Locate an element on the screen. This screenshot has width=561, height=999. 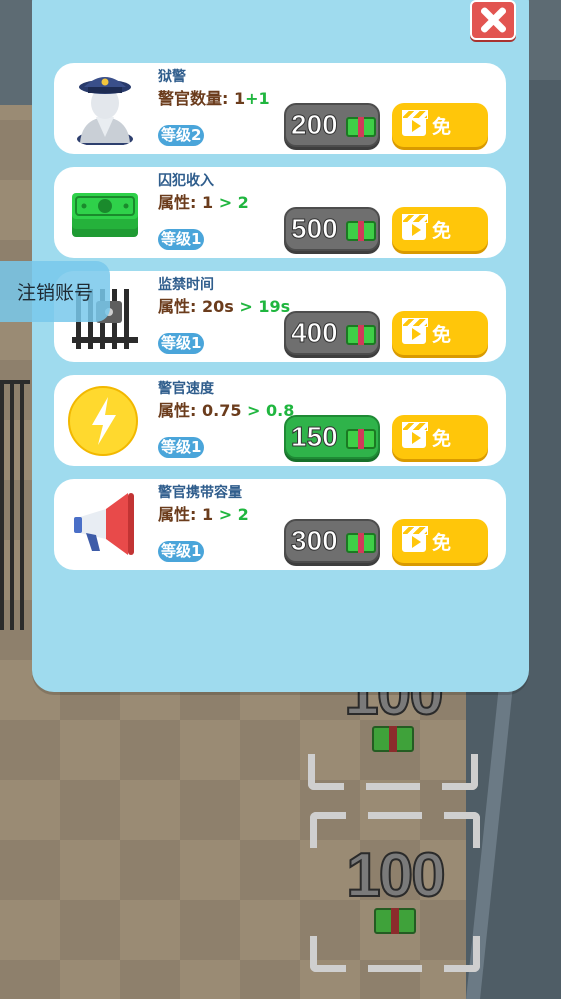
fence is located at coordinates (15, 505).